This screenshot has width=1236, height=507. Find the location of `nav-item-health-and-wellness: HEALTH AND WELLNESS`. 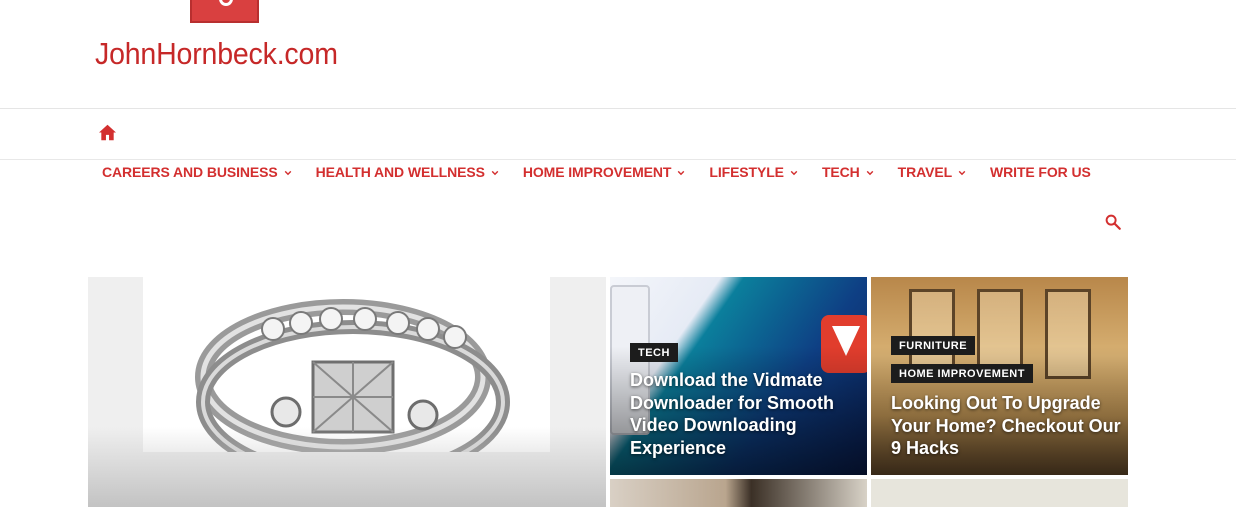

nav-item-health-and-wellness: HEALTH AND WELLNESS is located at coordinates (407, 172).